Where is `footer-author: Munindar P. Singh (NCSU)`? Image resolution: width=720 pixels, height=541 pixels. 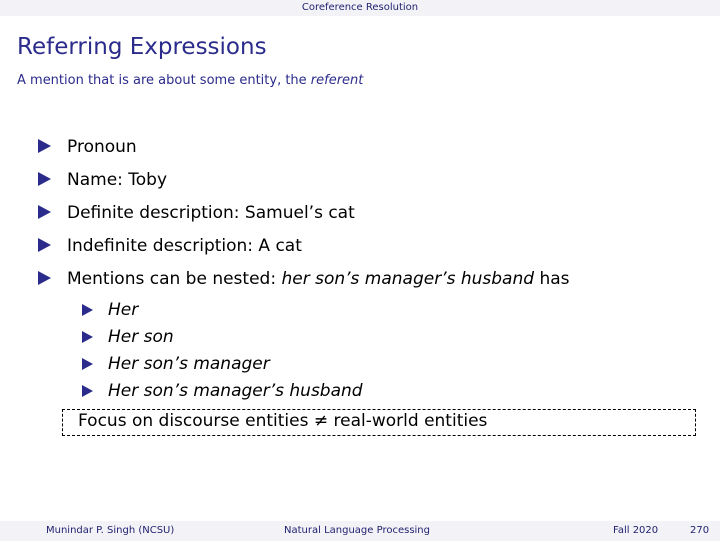 footer-author: Munindar P. Singh (NCSU) is located at coordinates (110, 530).